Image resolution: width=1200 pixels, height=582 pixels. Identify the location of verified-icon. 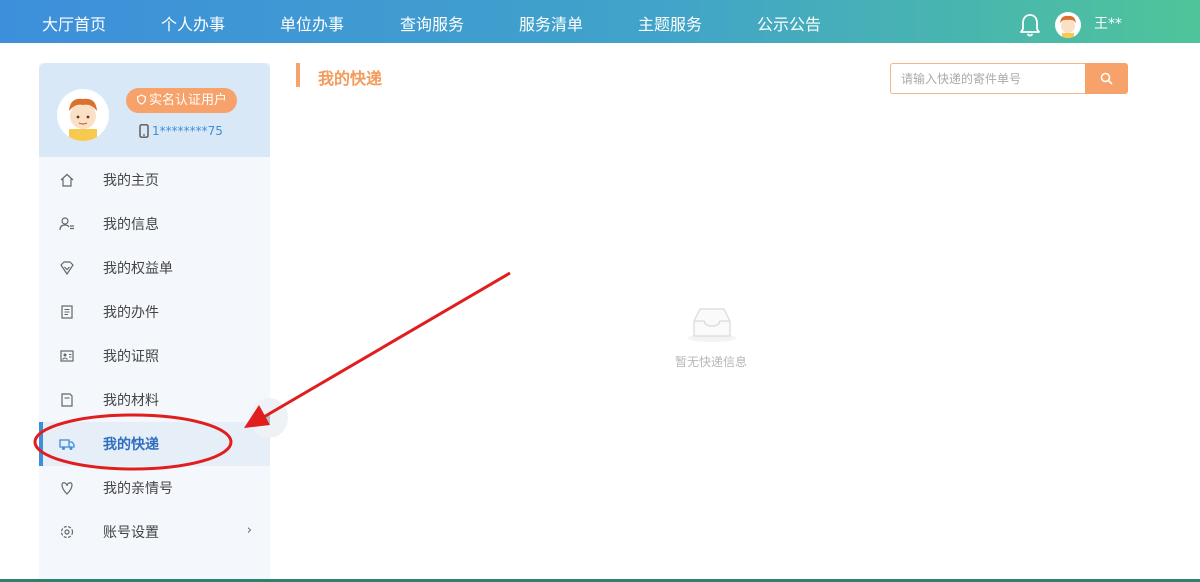
(141, 99).